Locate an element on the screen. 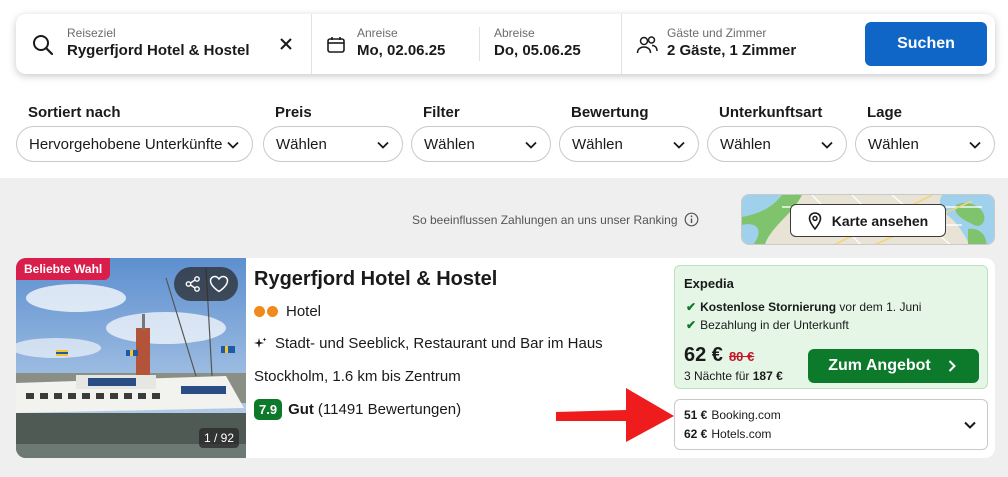  perk-pay-at-property: ✔ Bezahlung in der Unterkunft is located at coordinates (767, 325).